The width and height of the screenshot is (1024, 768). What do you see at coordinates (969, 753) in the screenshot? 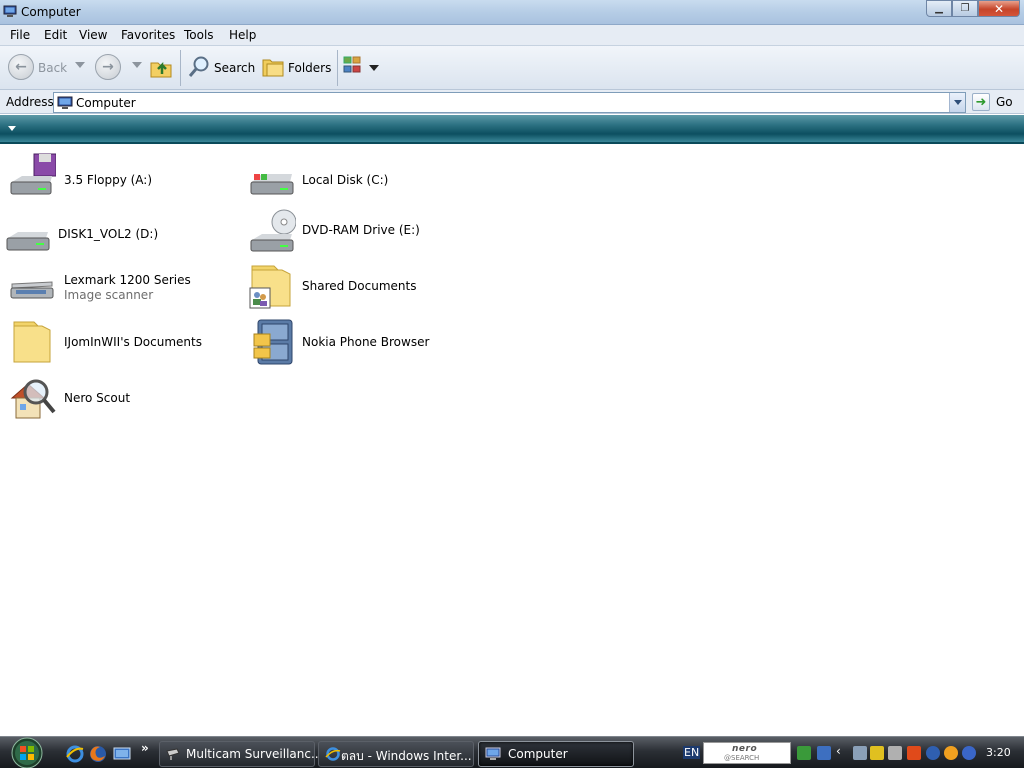
I see `tray-d-icon` at bounding box center [969, 753].